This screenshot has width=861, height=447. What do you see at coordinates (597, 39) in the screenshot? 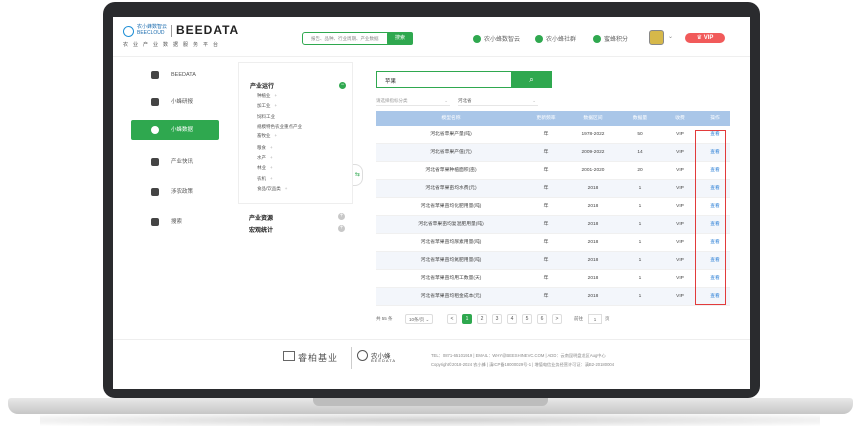
I see `points-icon` at bounding box center [597, 39].